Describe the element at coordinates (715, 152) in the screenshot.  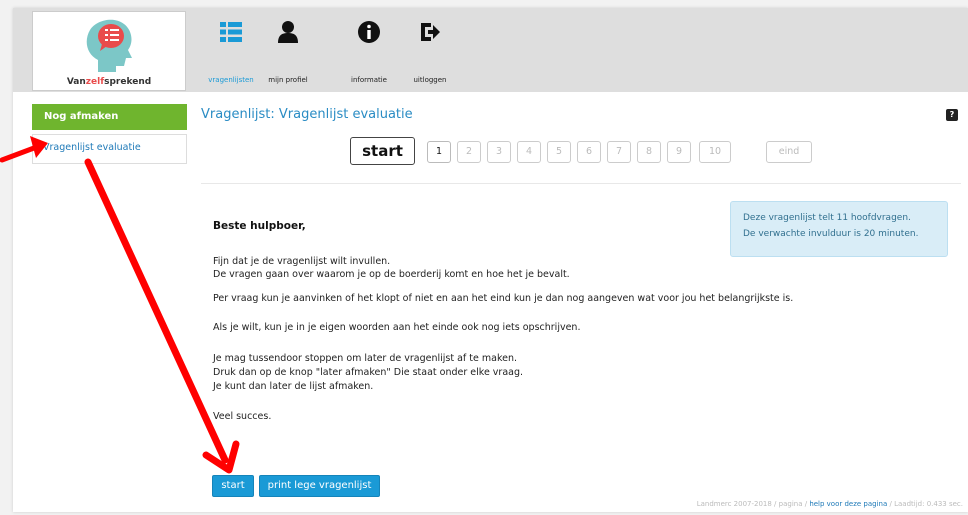
I see `step-button-10: 10` at that location.